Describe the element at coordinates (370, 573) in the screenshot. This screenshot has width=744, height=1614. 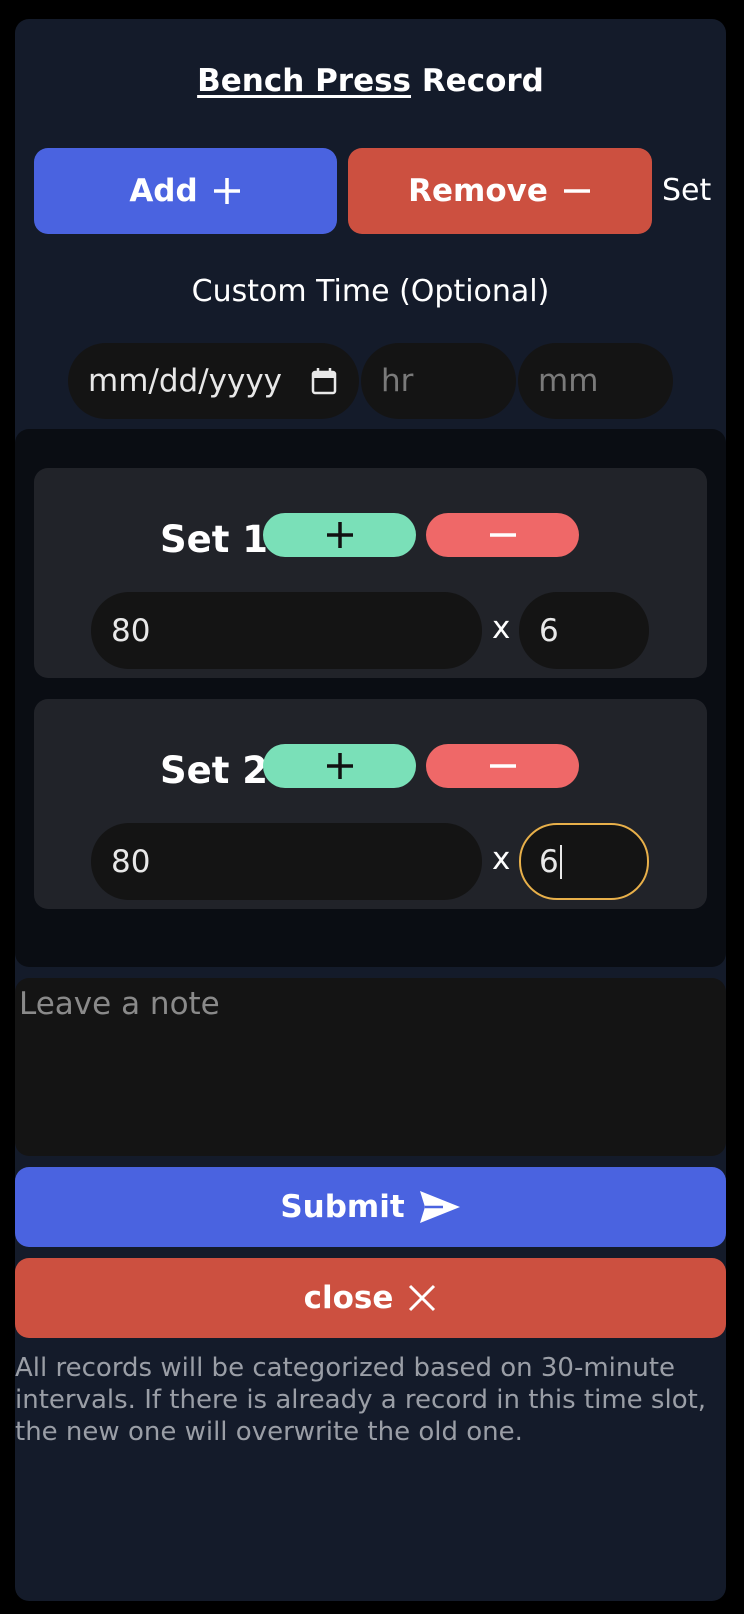
I see `set-card: Set 1 80 x 6` at that location.